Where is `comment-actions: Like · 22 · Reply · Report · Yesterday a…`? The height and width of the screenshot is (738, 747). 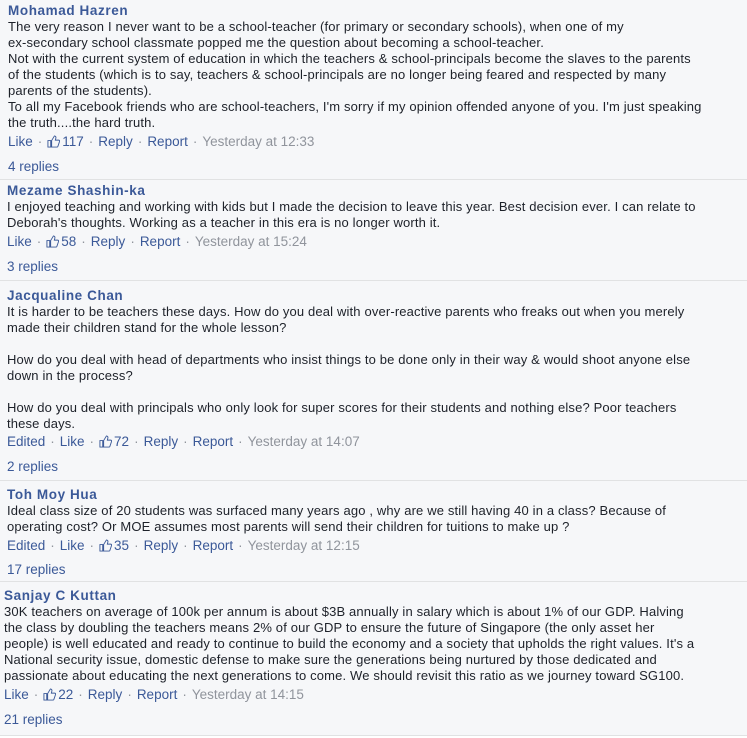 comment-actions: Like · 22 · Reply · Report · Yesterday a… is located at coordinates (154, 694).